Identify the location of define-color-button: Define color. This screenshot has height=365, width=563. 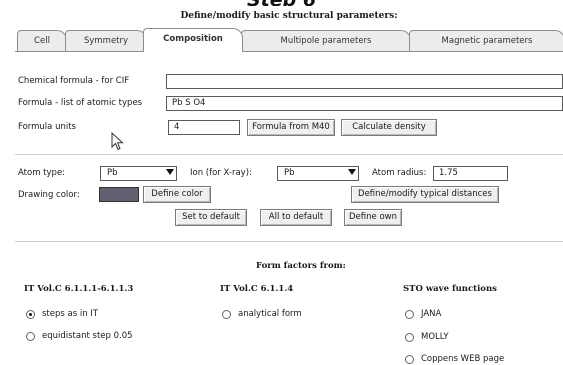
(177, 194).